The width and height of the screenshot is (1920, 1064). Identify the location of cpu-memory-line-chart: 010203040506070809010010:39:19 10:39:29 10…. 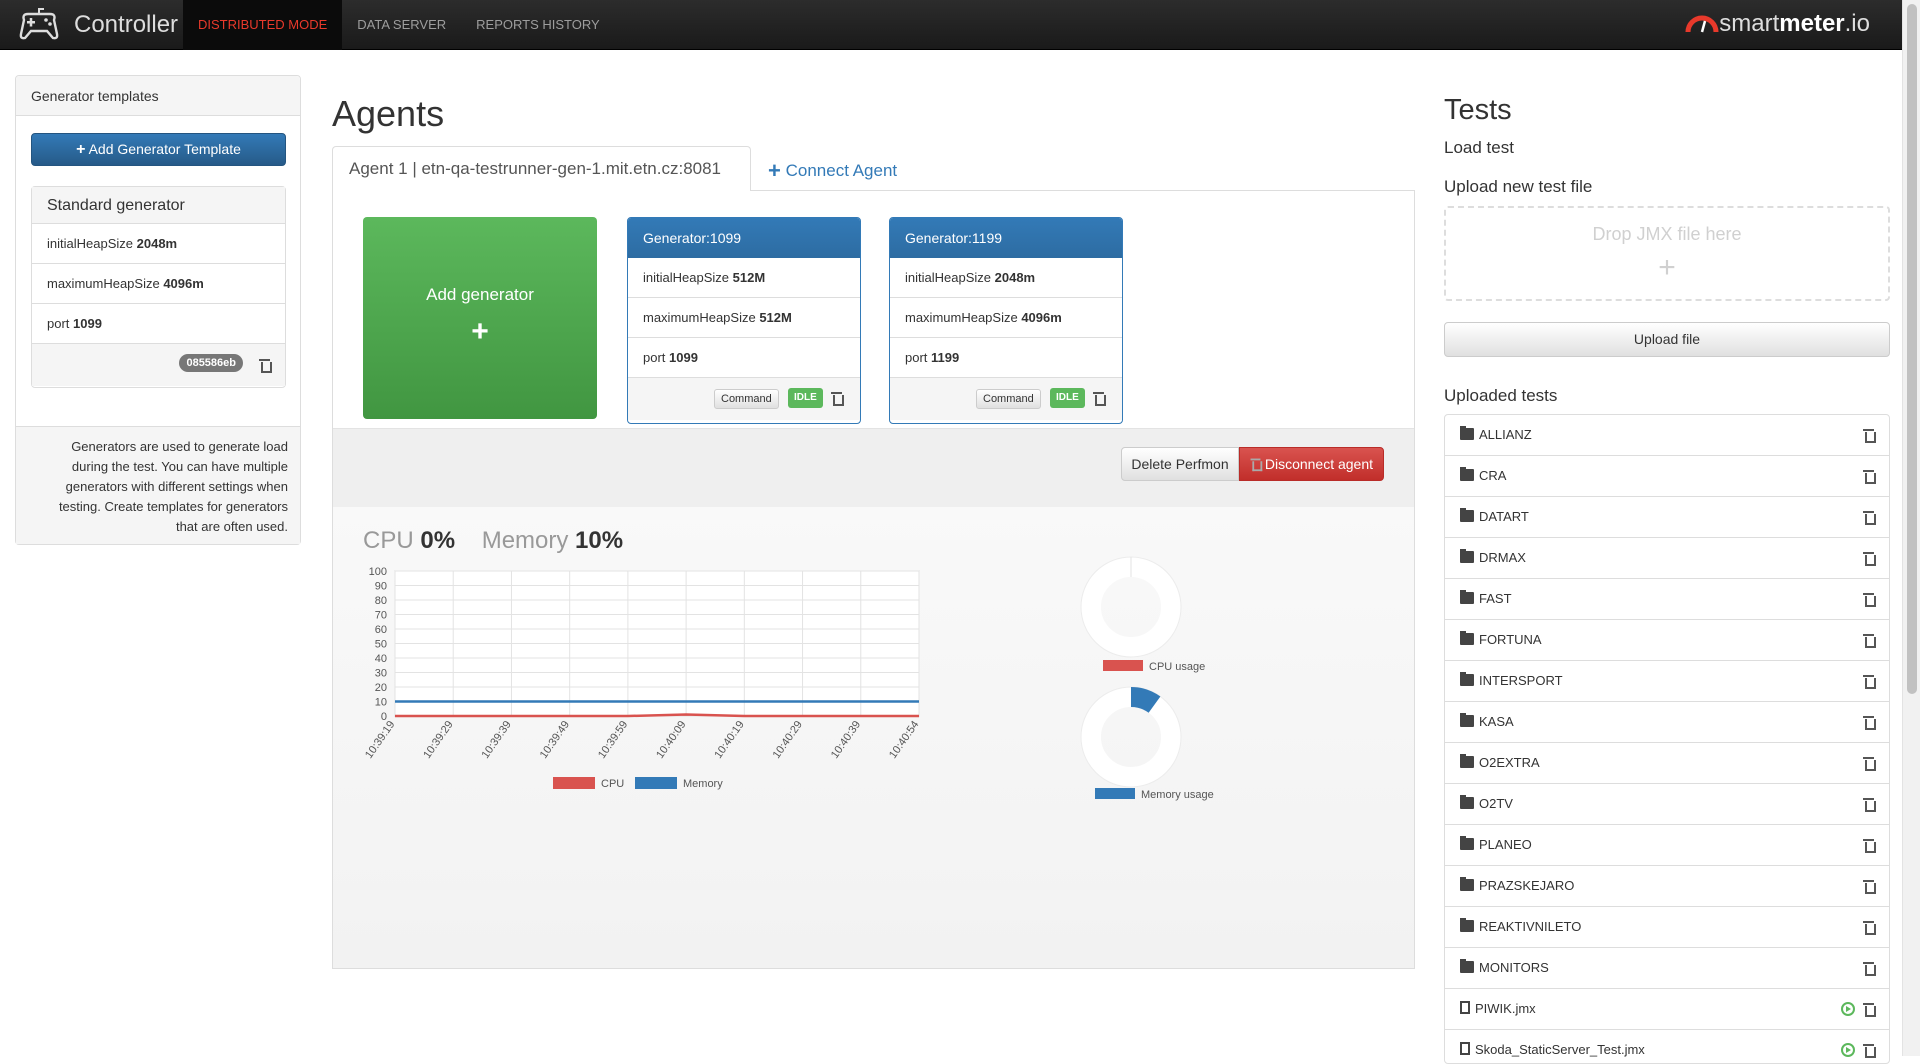
(788, 678).